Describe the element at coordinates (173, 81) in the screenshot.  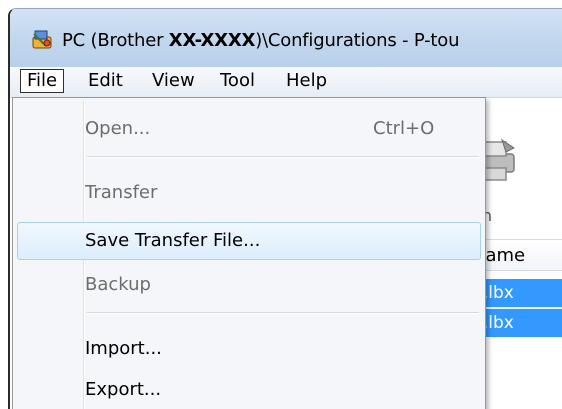
I see `menu-view: View` at that location.